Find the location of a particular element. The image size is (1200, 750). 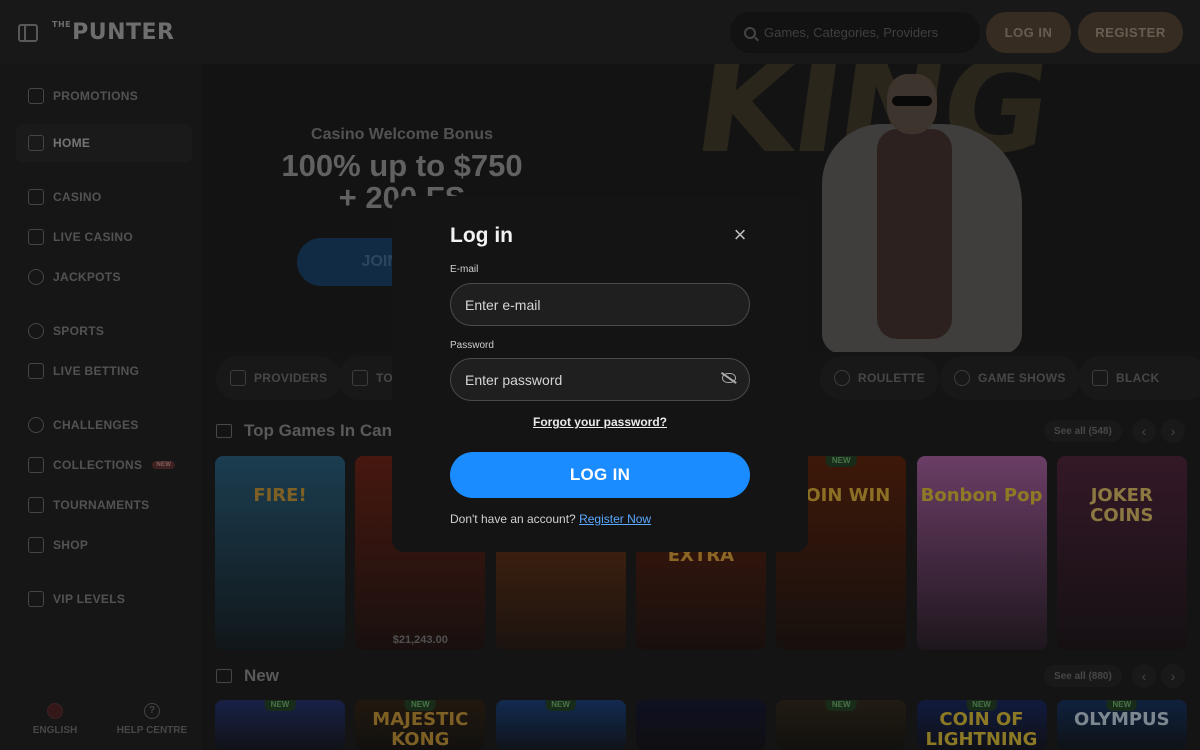

forgot-password-link: Forgot your password? is located at coordinates (600, 422).